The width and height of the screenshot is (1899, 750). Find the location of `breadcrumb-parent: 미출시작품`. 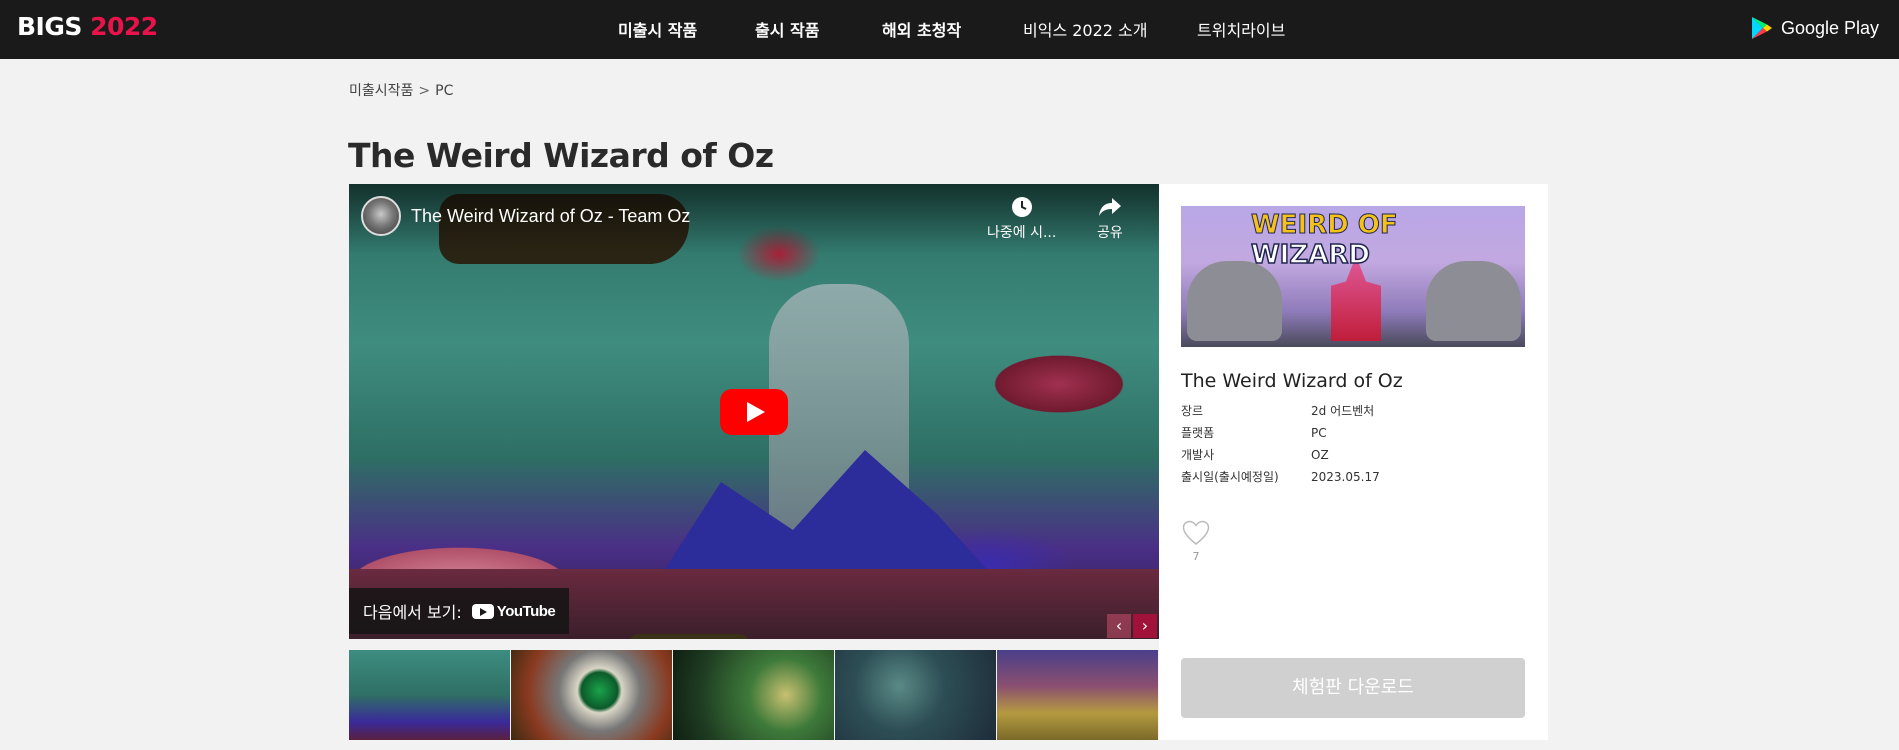

breadcrumb-parent: 미출시작품 is located at coordinates (381, 91).